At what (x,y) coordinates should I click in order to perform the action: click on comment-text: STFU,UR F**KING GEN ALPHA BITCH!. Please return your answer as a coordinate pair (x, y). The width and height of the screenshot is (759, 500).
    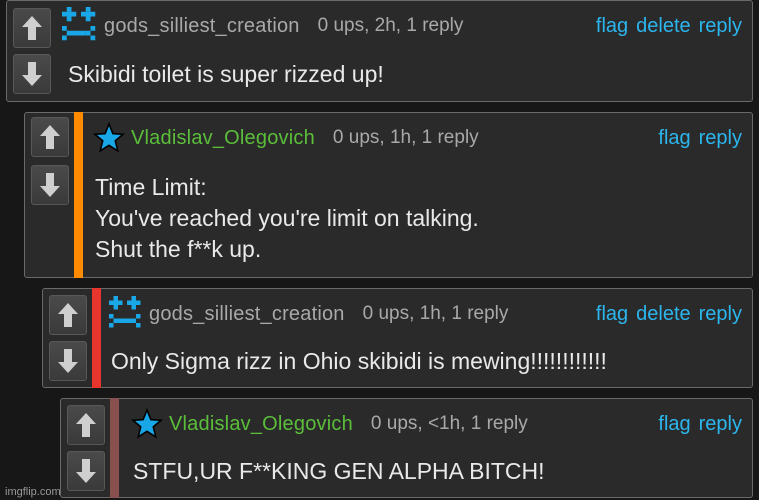
    Looking at the image, I should click on (339, 471).